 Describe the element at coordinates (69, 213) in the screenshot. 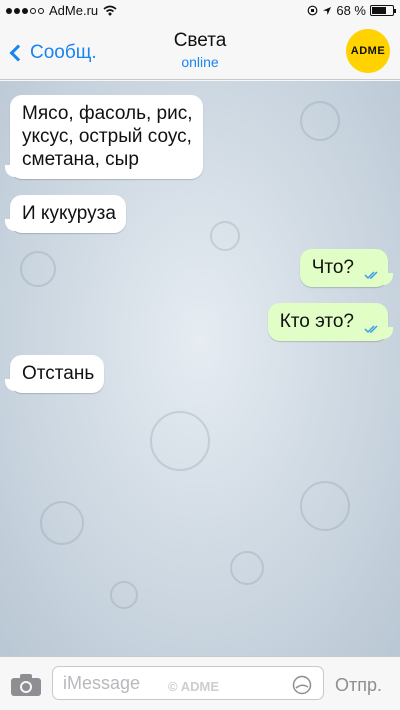

I see `message-line: И кукуруза` at that location.